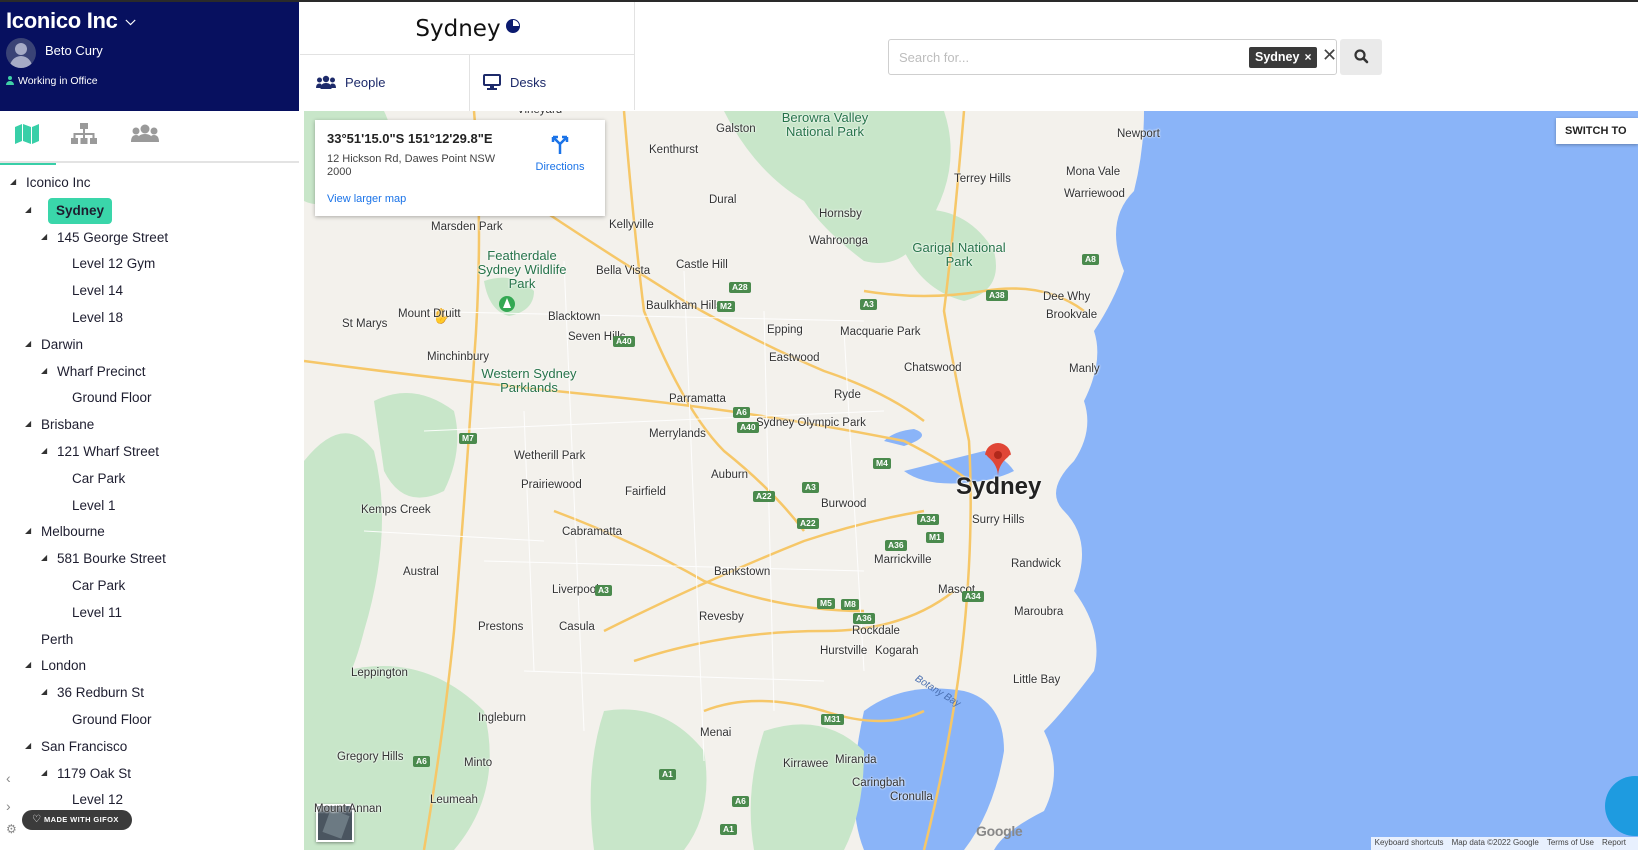  Describe the element at coordinates (560, 152) in the screenshot. I see `directions-button: Directions` at that location.